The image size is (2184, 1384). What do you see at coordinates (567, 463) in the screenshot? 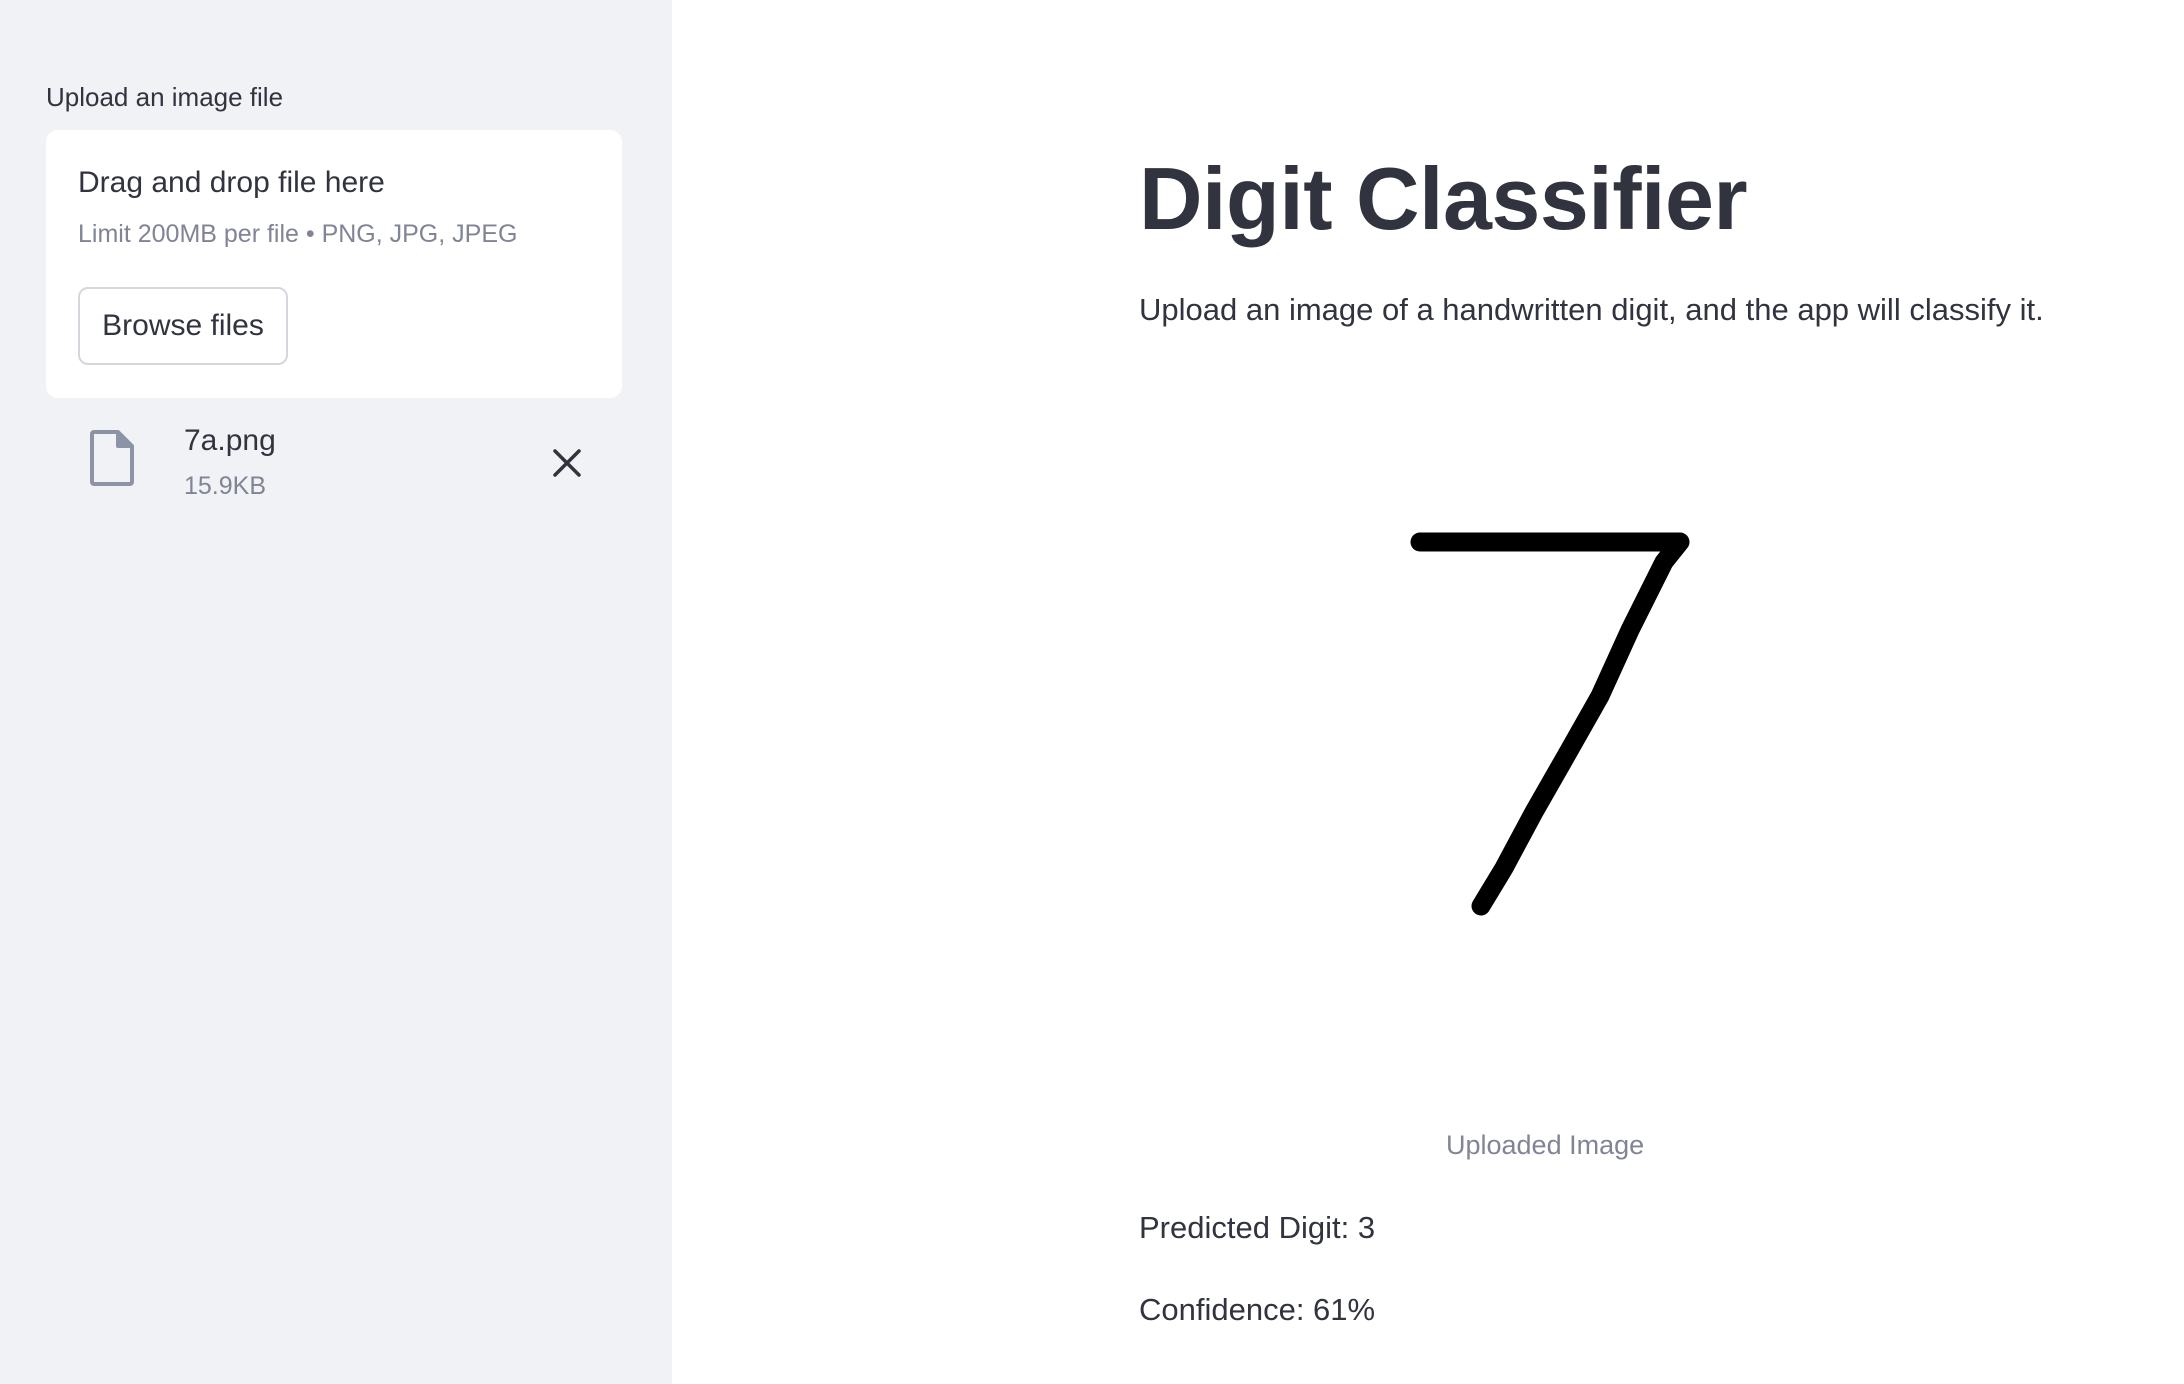
I see `close-icon` at bounding box center [567, 463].